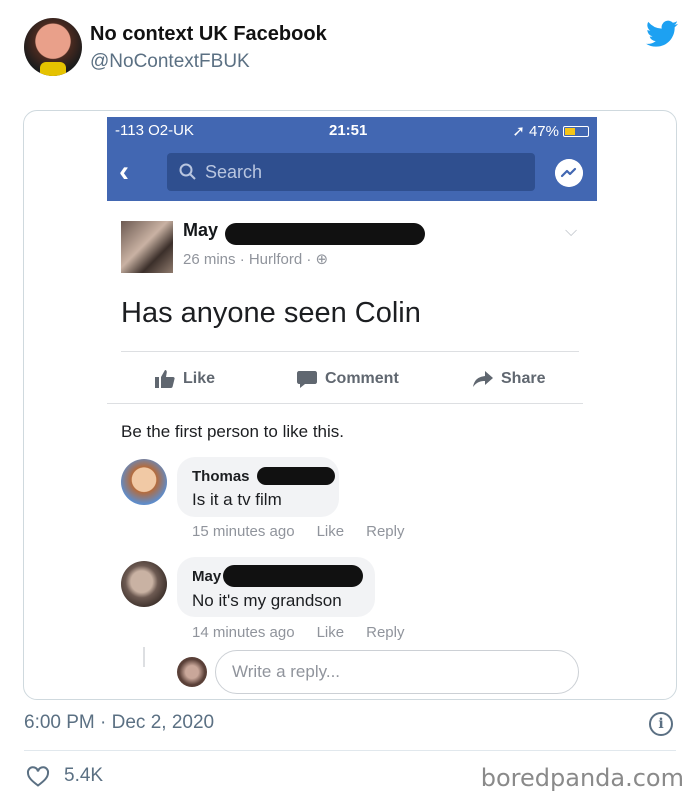  Describe the element at coordinates (569, 173) in the screenshot. I see `messenger-icon` at that location.